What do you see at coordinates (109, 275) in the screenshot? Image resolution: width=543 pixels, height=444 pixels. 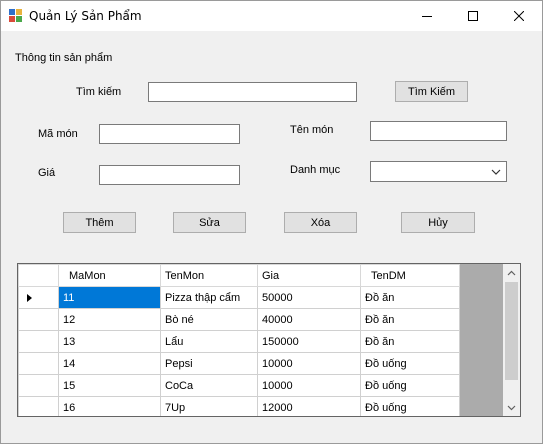 I see `column-header-mamon: MaMon` at bounding box center [109, 275].